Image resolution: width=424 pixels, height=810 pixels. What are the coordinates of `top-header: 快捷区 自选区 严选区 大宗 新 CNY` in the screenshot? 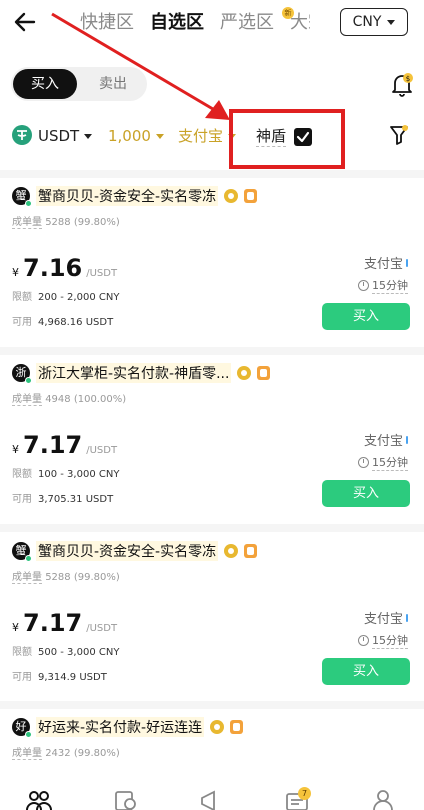 It's located at (212, 23).